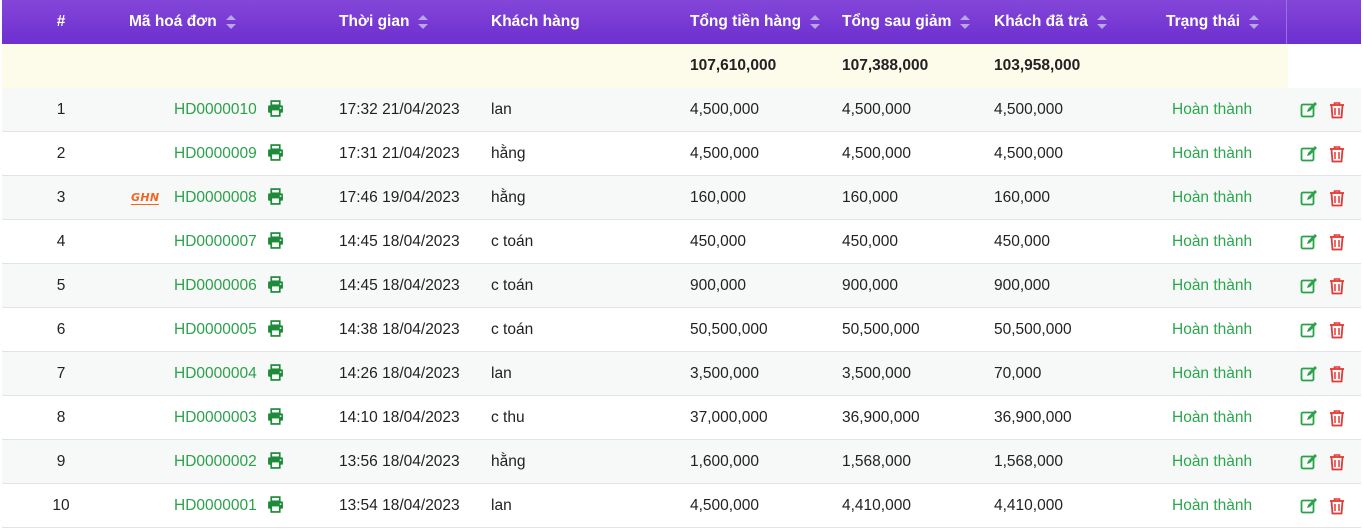 This screenshot has width=1363, height=529. I want to click on invoice-code-link: HD0000008, so click(215, 198).